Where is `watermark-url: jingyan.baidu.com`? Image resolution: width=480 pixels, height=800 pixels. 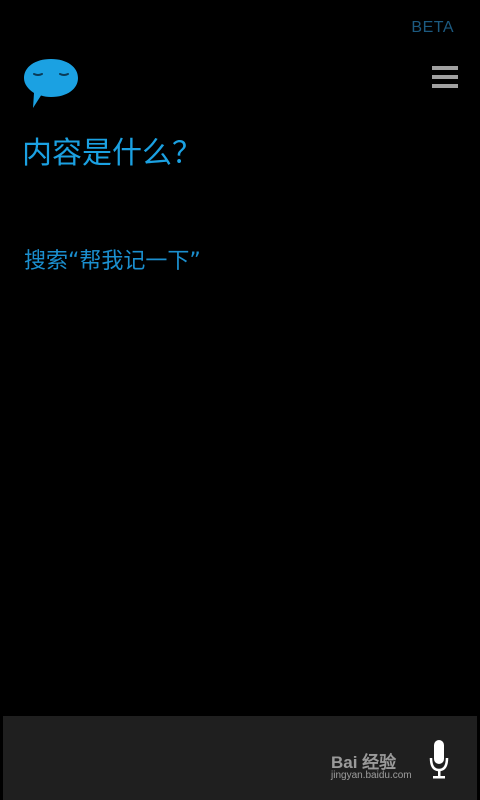
watermark-url: jingyan.baidu.com is located at coordinates (371, 775).